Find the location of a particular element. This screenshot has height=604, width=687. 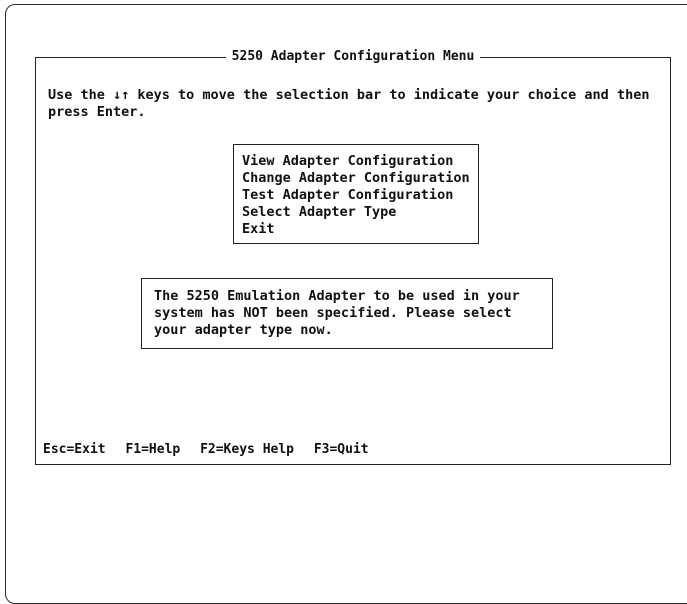

window-title: 5250 Adapter Configuration Menu is located at coordinates (353, 57).